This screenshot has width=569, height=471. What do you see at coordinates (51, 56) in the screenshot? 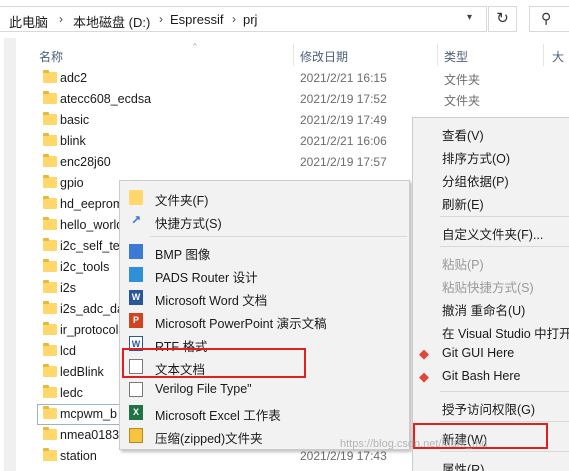
I see `column-name: 名称` at bounding box center [51, 56].